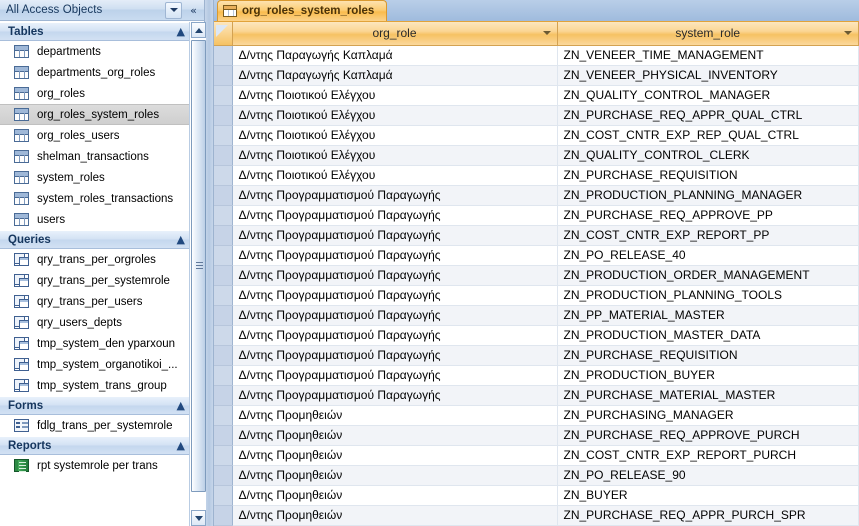 The height and width of the screenshot is (526, 859). I want to click on nav-item-qry_trans_per_users: qry_trans_per_users, so click(94, 301).